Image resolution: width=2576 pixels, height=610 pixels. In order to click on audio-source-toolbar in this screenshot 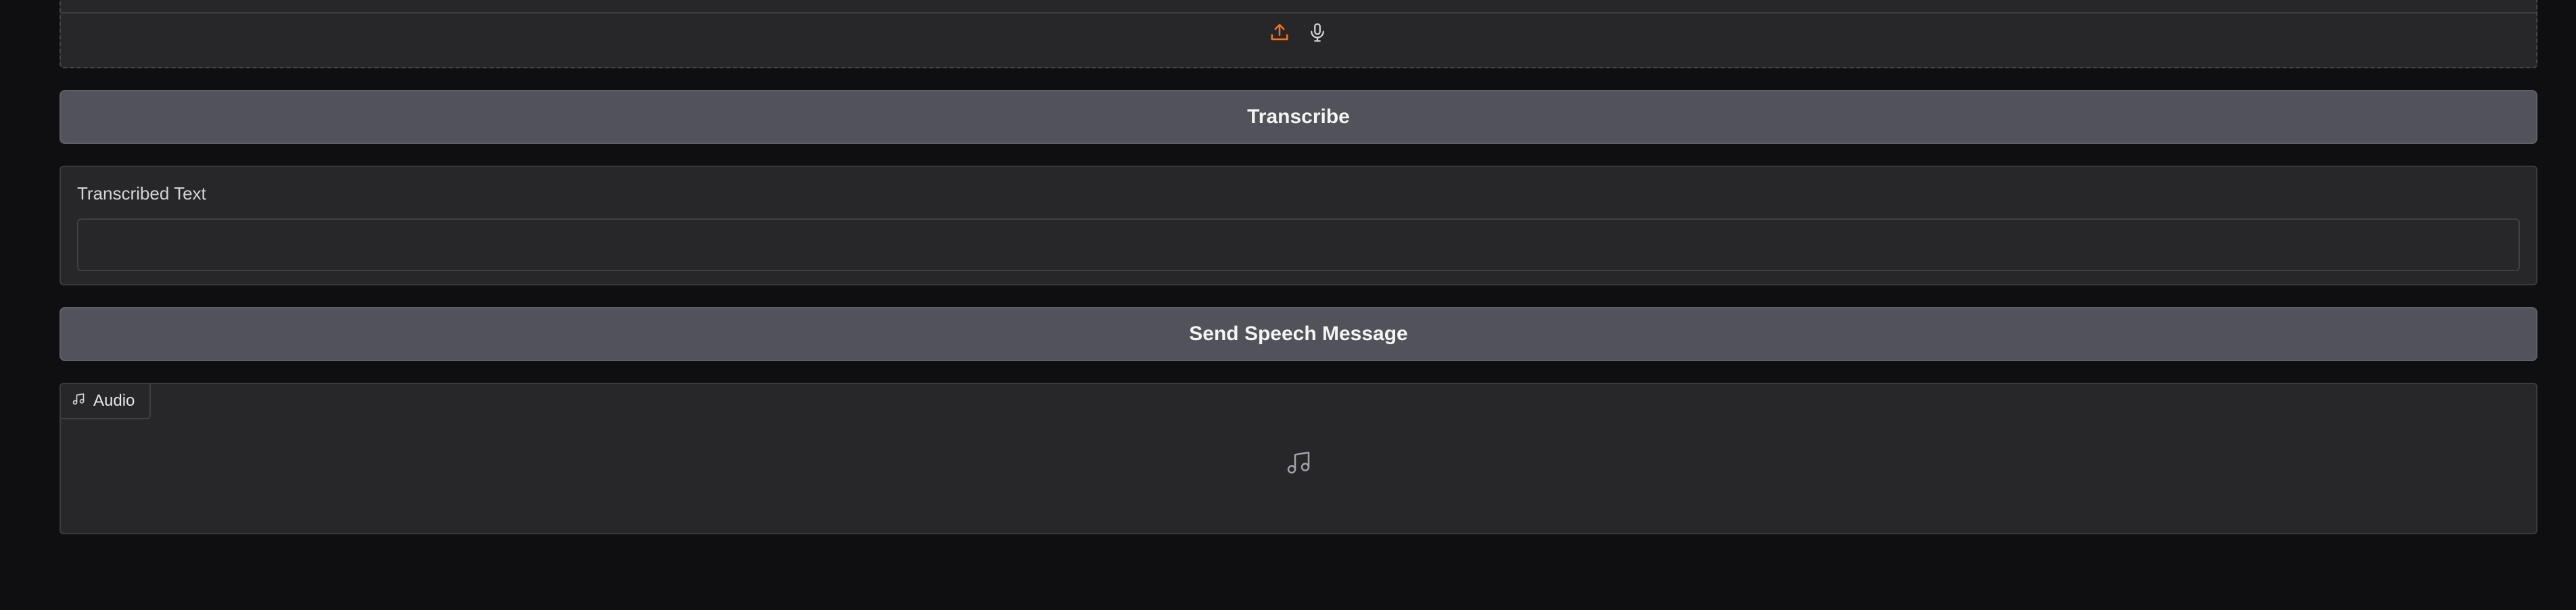, I will do `click(1298, 32)`.